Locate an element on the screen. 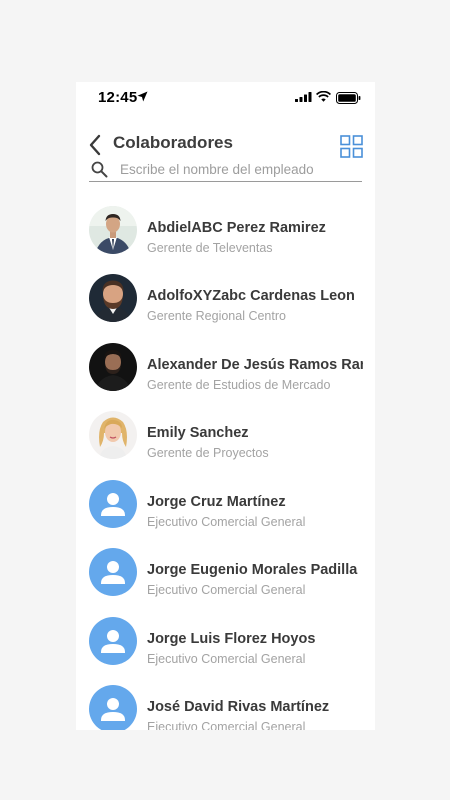 The height and width of the screenshot is (800, 450). employee-name: Jorge Luis Florez Hoyos is located at coordinates (231, 639).